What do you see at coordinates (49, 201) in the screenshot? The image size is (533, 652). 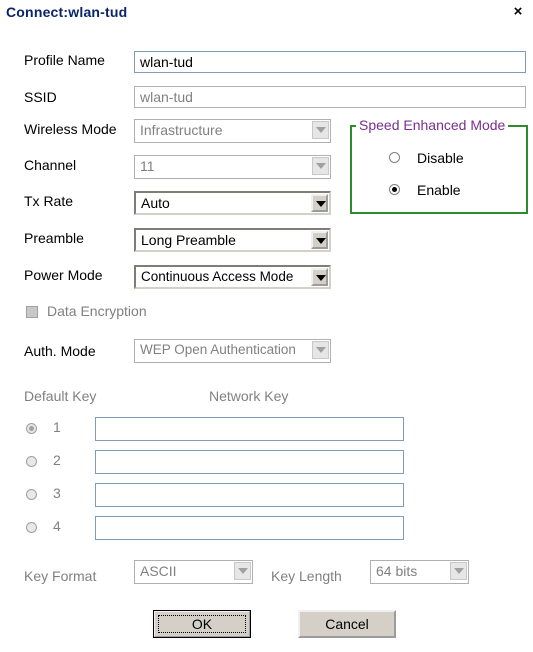 I see `tx-rate-label: Tx Rate` at bounding box center [49, 201].